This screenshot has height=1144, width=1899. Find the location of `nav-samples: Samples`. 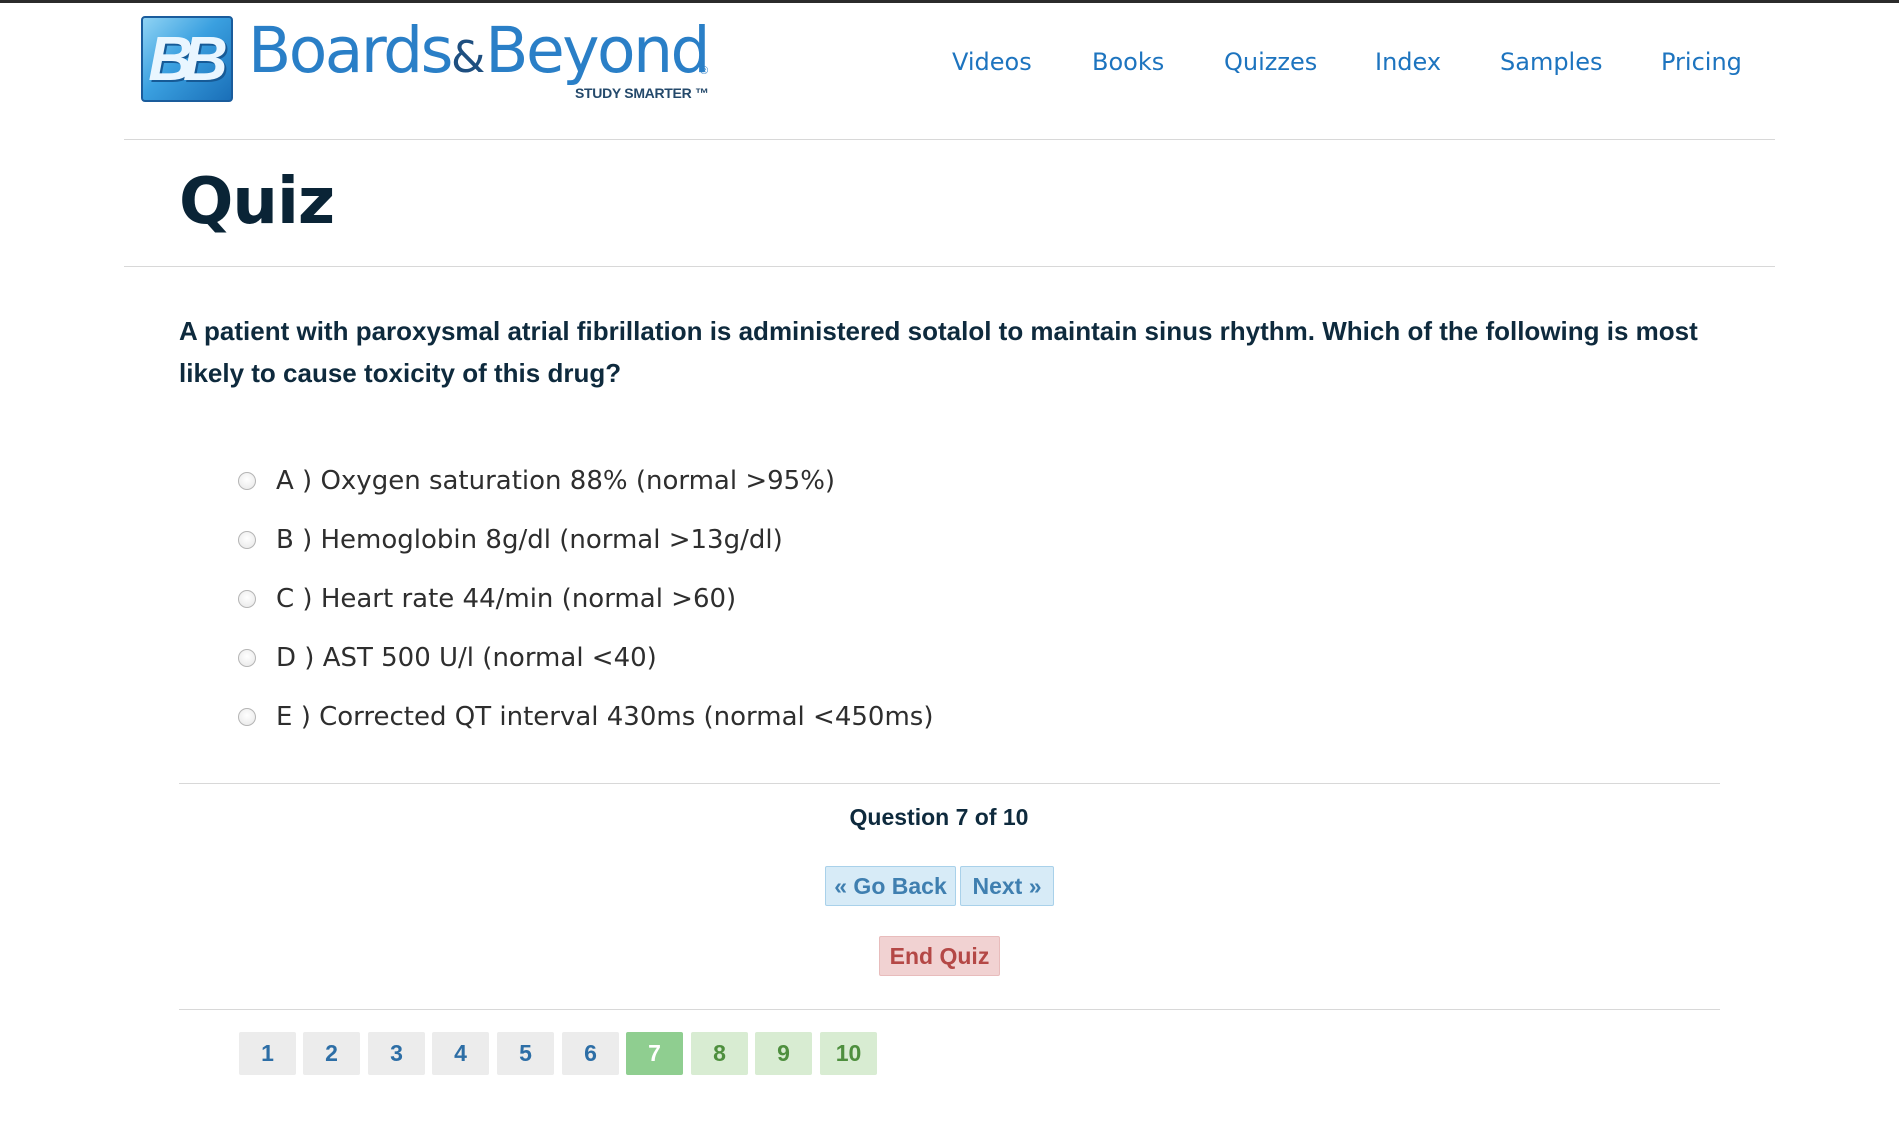

nav-samples: Samples is located at coordinates (1551, 62).